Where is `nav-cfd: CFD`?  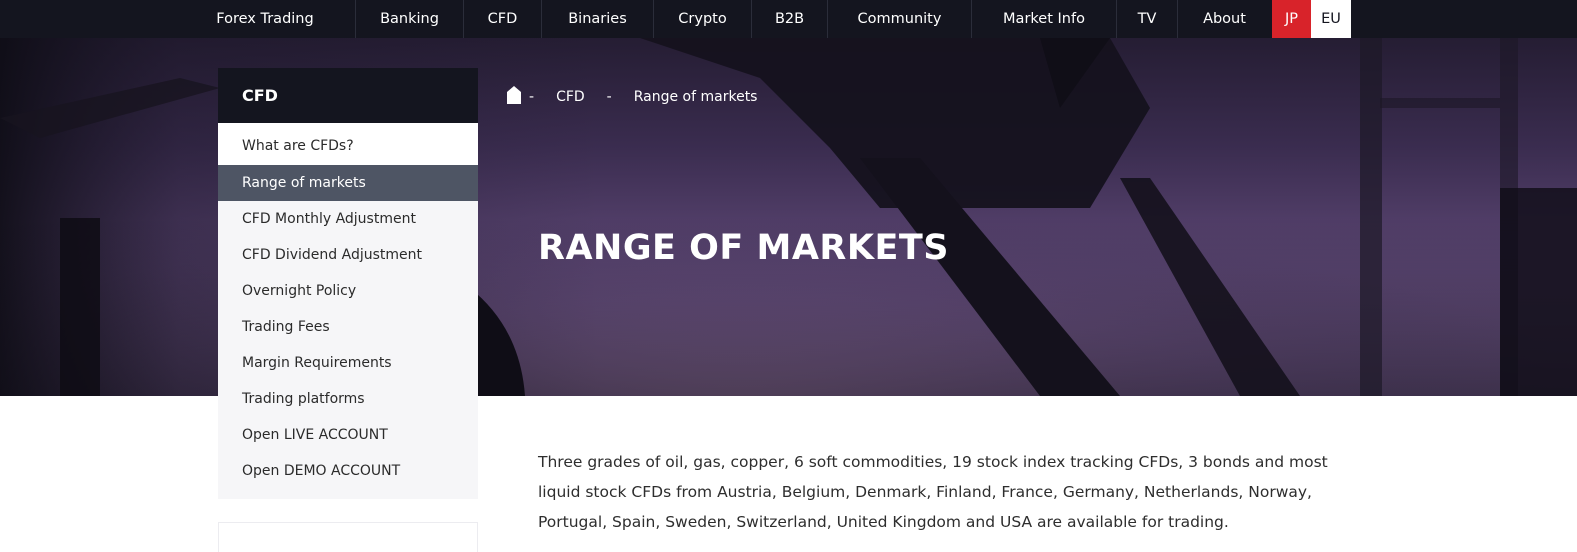
nav-cfd: CFD is located at coordinates (502, 19).